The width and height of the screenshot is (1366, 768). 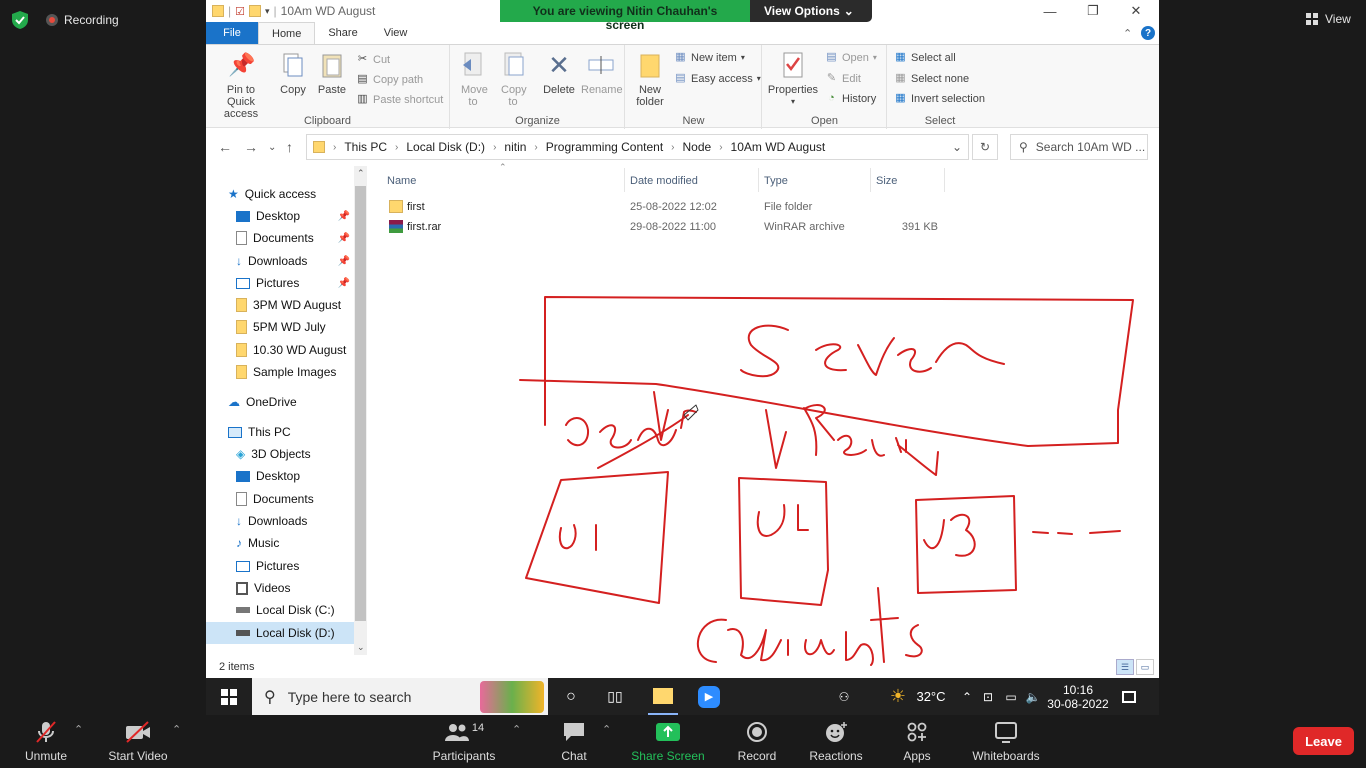 I want to click on nav-documents: Documents 📌, so click(x=280, y=238).